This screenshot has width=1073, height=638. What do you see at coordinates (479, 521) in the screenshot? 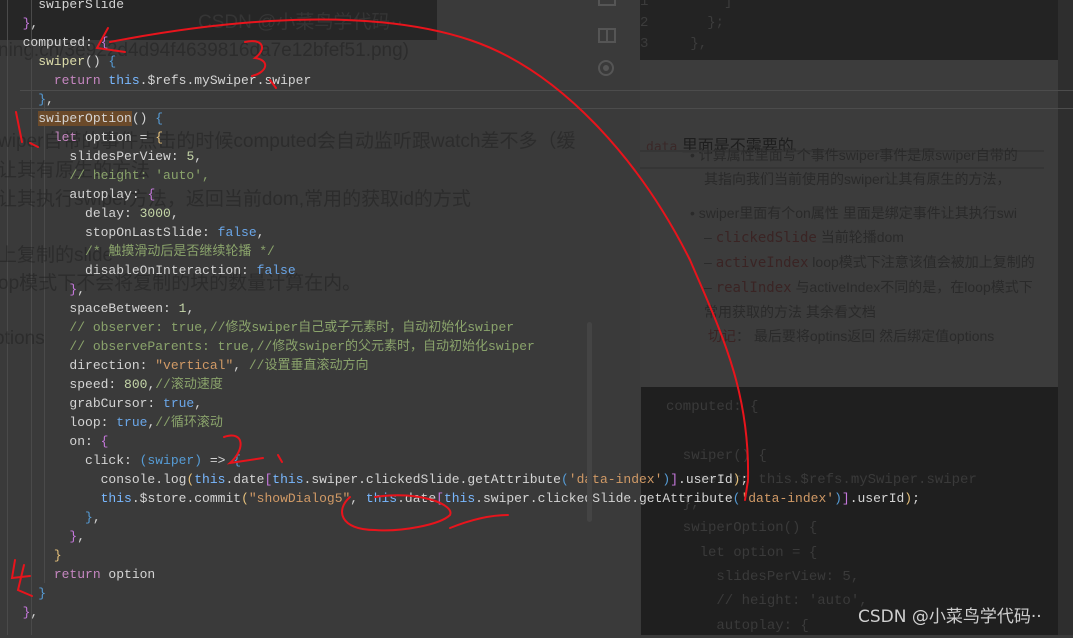
I see `underline-mark` at bounding box center [479, 521].